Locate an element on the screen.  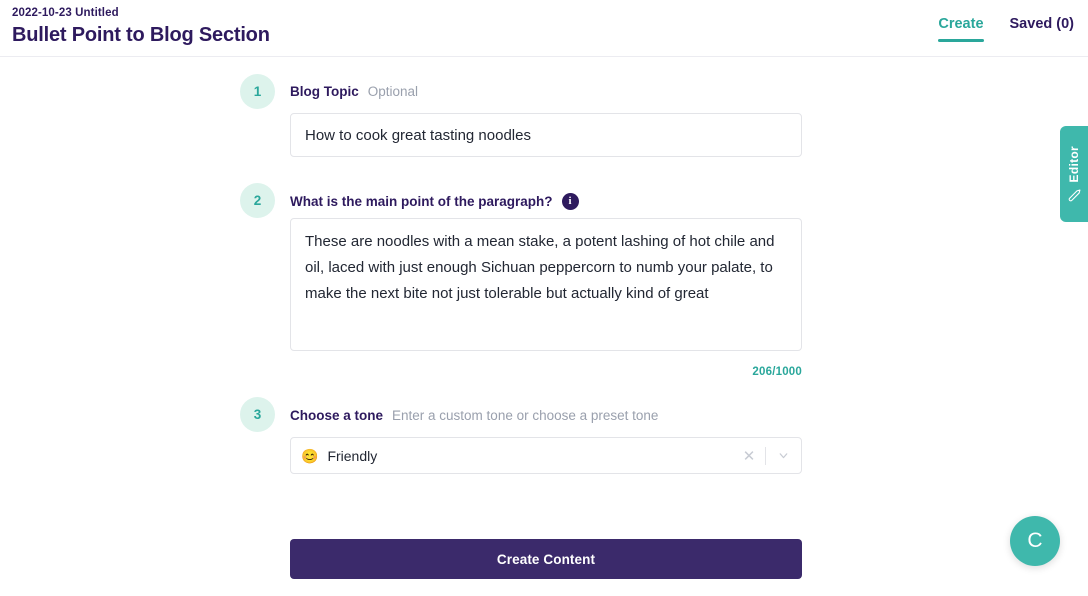
blog-topic-input is located at coordinates (546, 135).